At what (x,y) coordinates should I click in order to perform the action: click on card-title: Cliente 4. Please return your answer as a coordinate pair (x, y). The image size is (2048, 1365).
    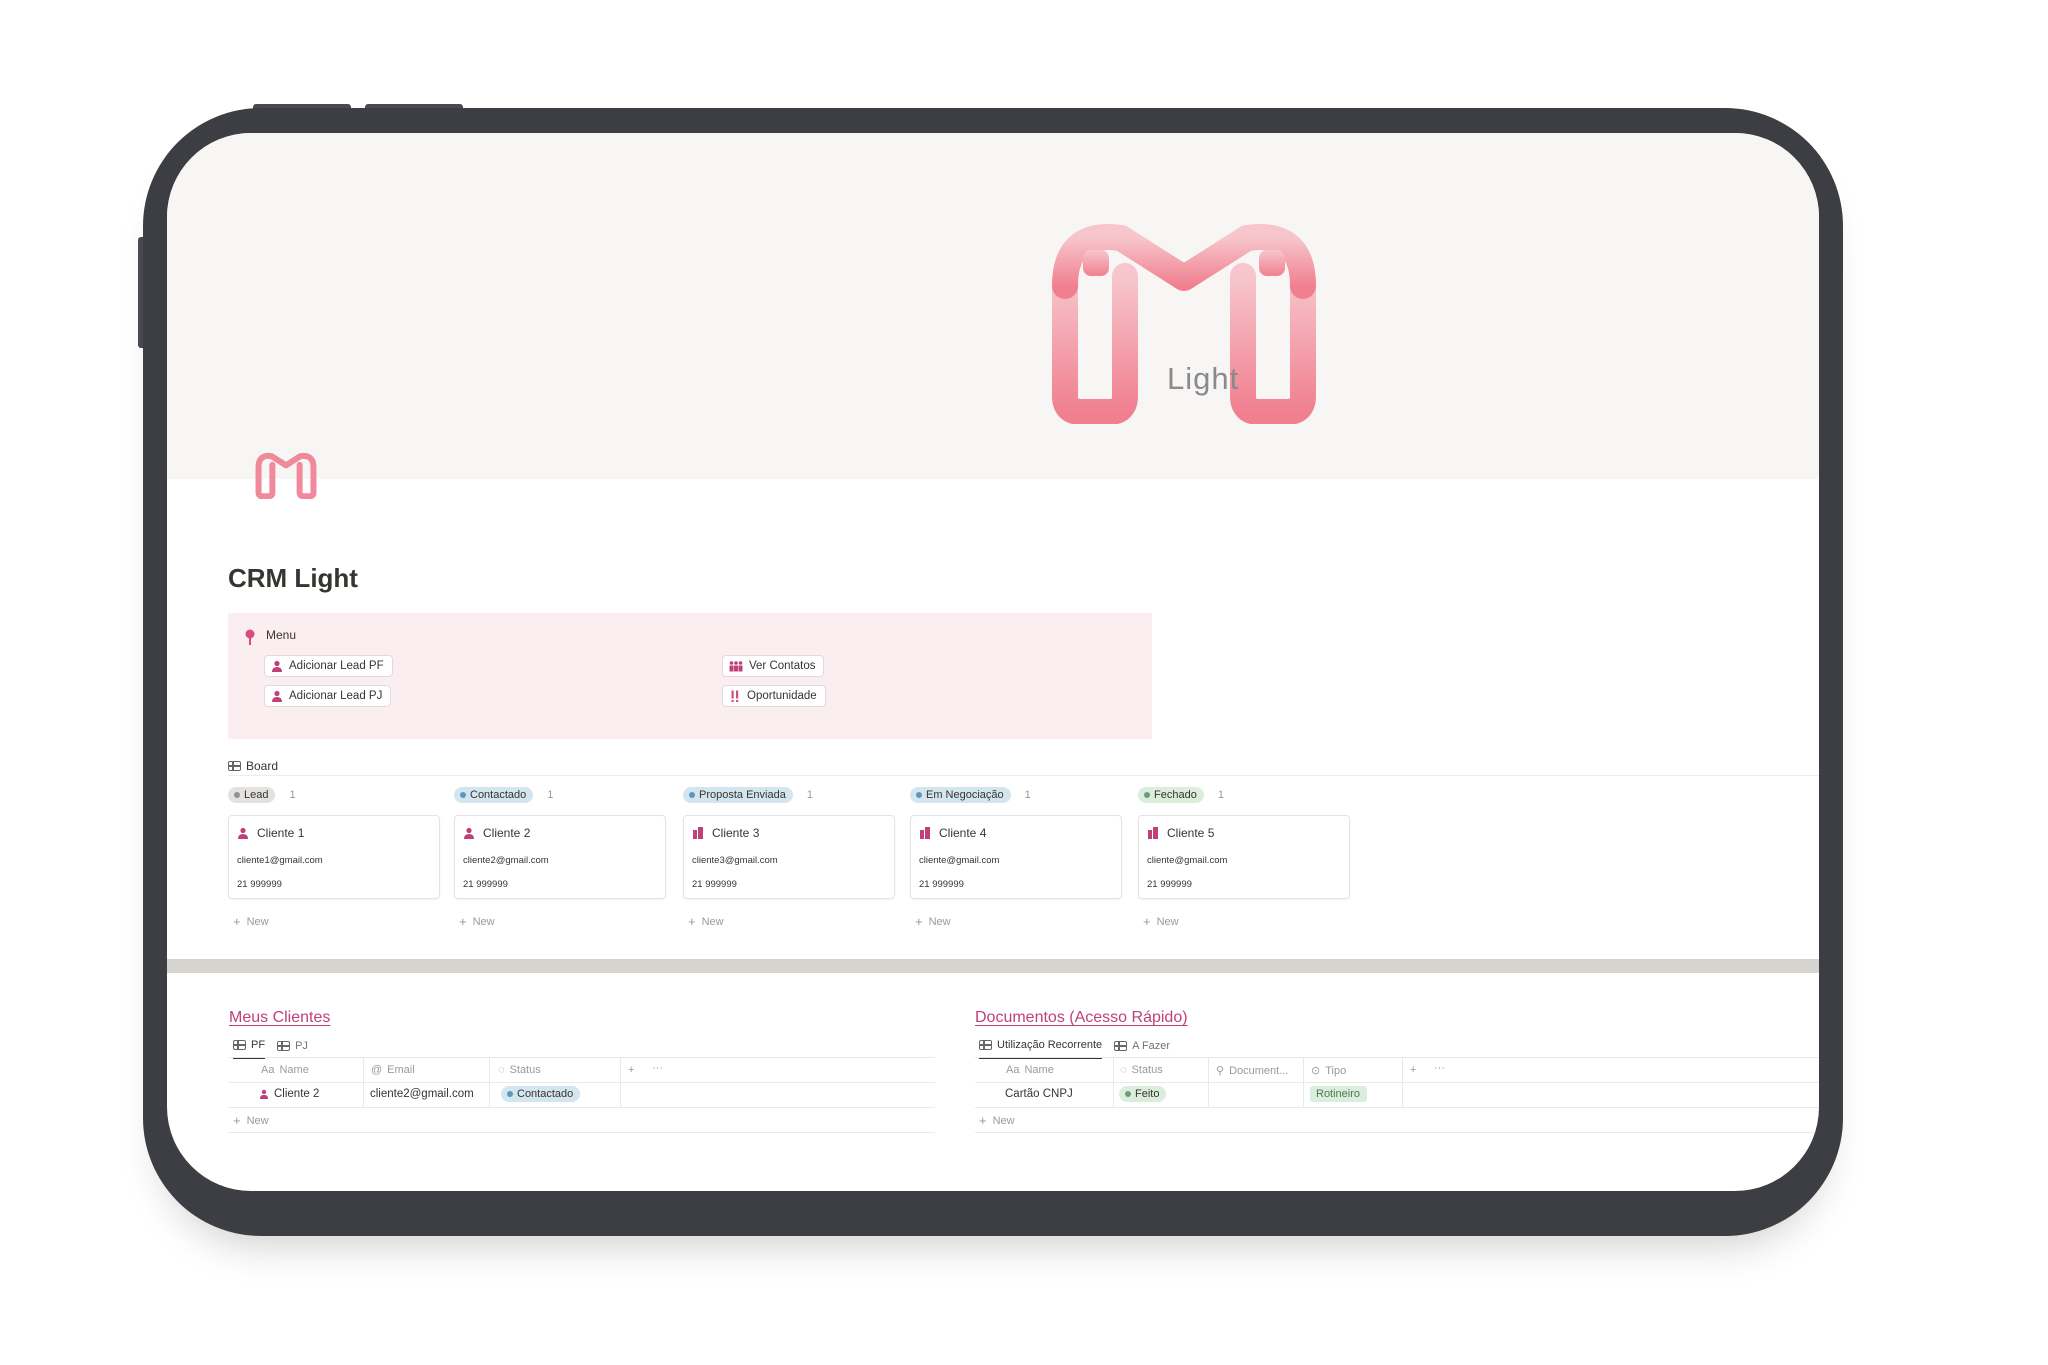
    Looking at the image, I should click on (952, 833).